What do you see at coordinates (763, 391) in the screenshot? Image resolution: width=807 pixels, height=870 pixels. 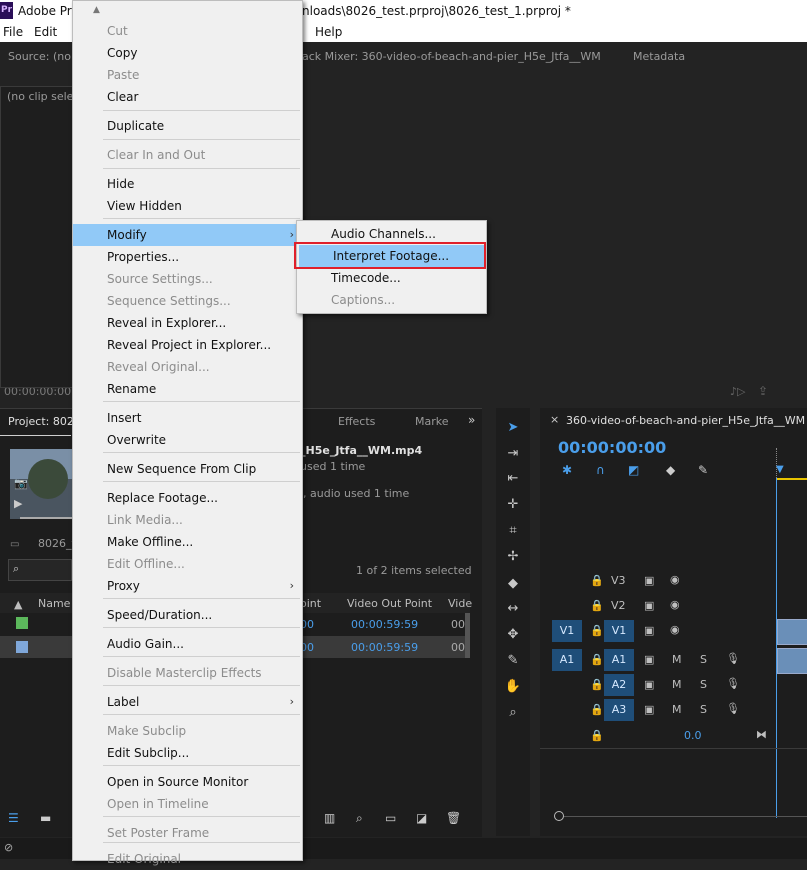 I see `export-frame-icon: ⇪` at bounding box center [763, 391].